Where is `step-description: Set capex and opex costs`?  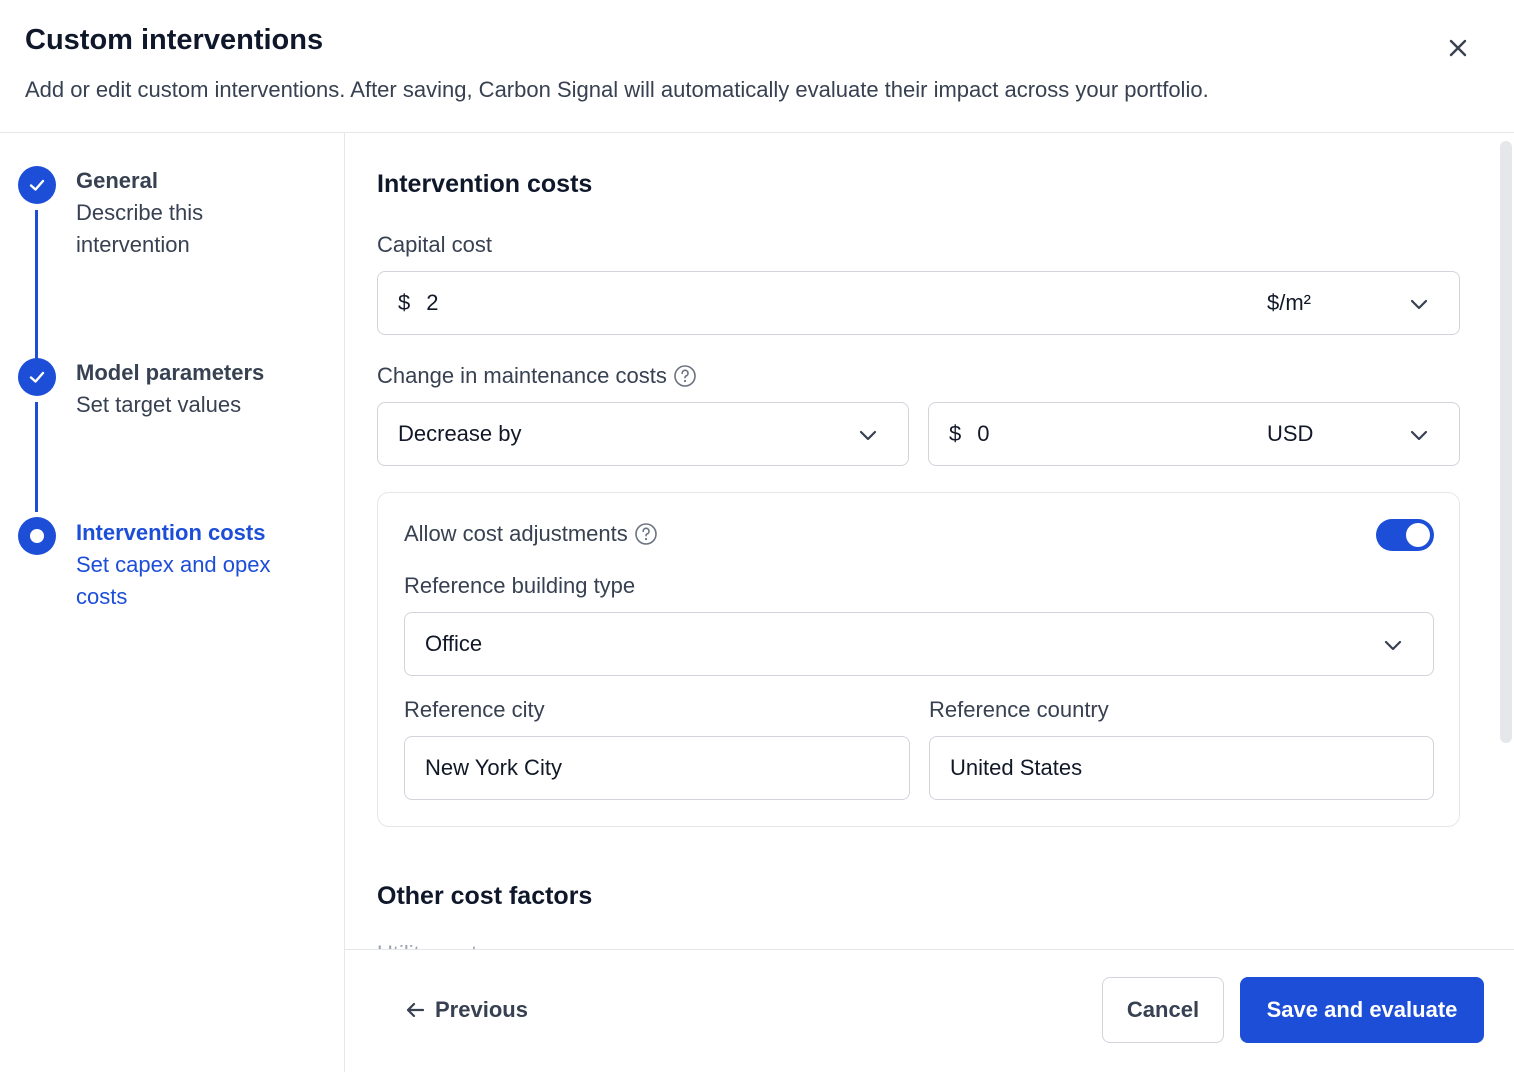
step-description: Set capex and opex costs is located at coordinates (173, 580).